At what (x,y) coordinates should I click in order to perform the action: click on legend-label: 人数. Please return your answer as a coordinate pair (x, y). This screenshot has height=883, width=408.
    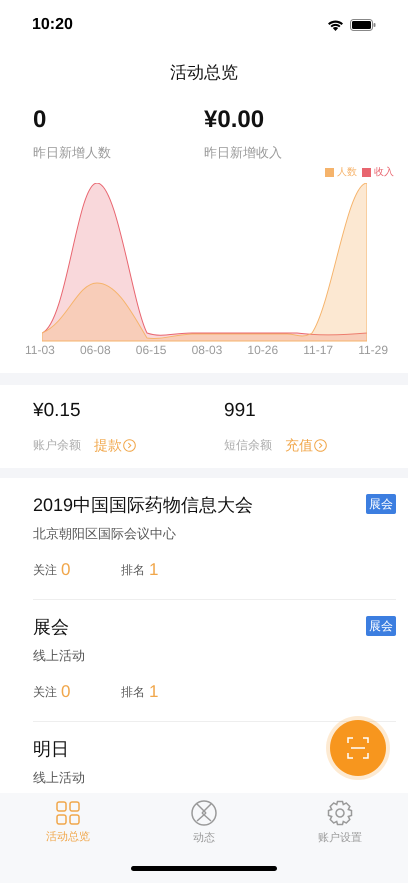
    Looking at the image, I should click on (347, 173).